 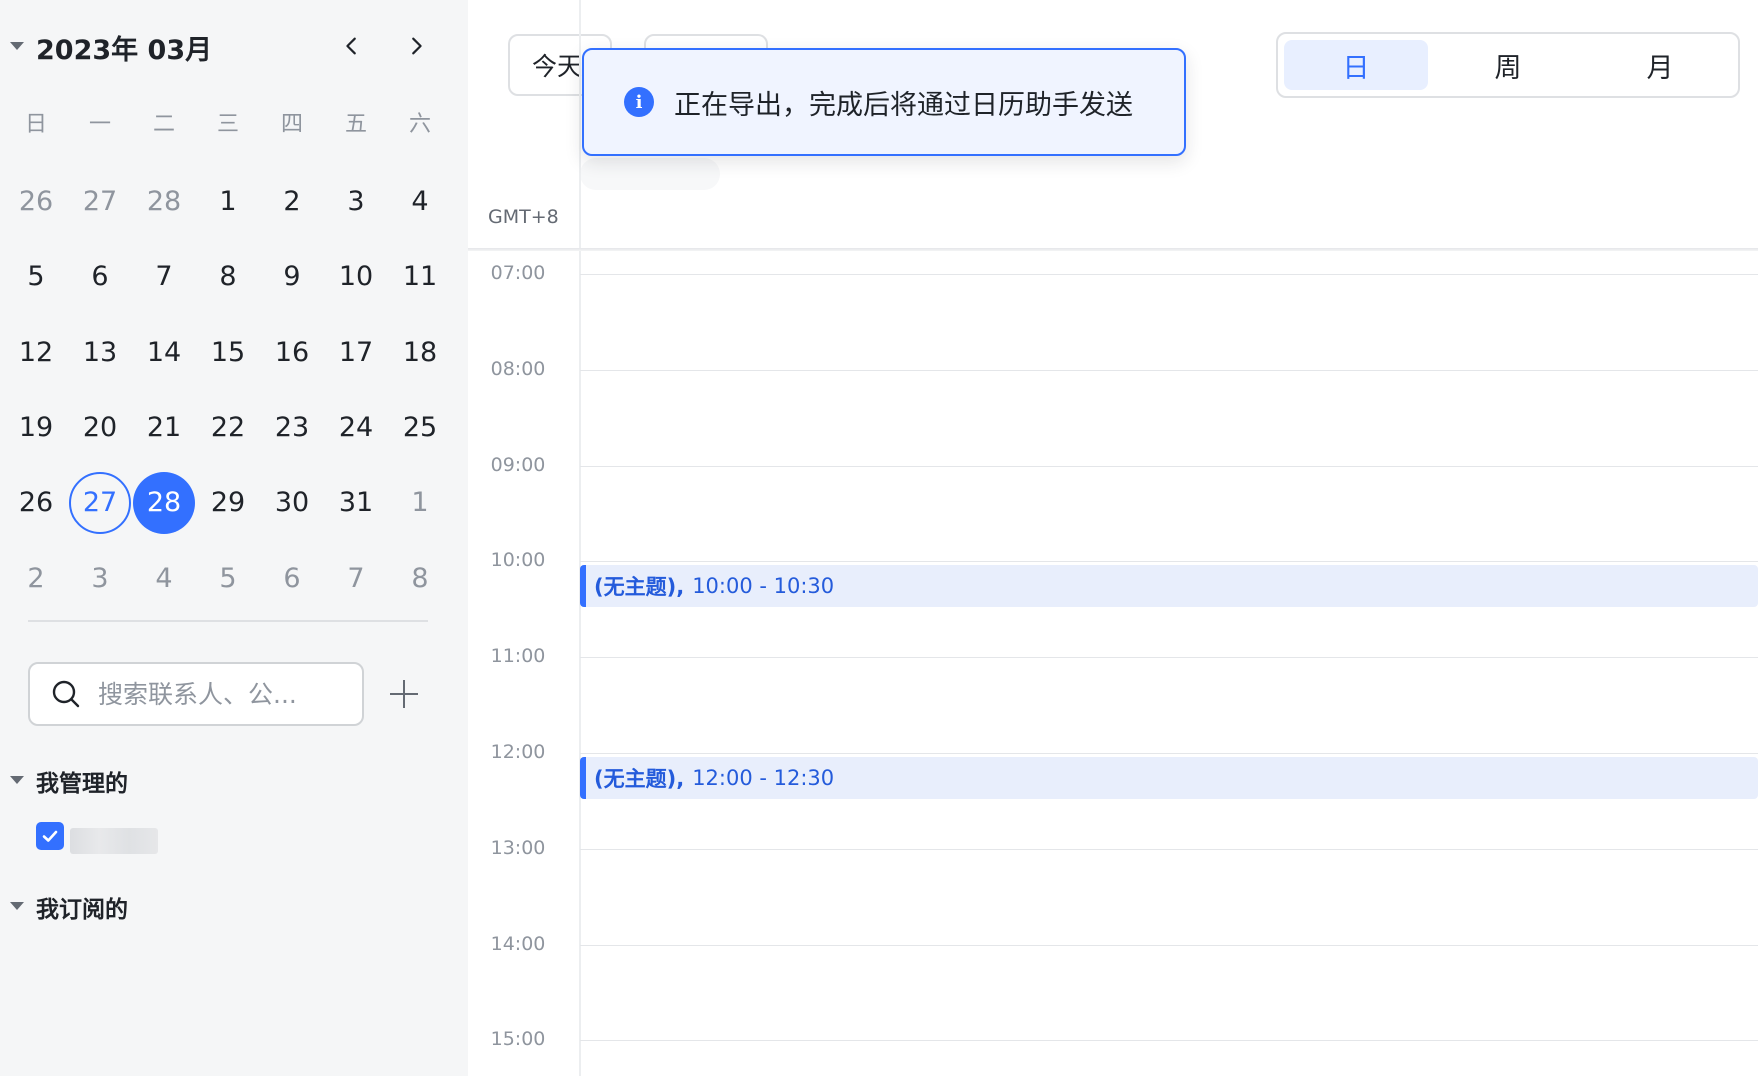 I want to click on weekday-label: 二, so click(x=163, y=124).